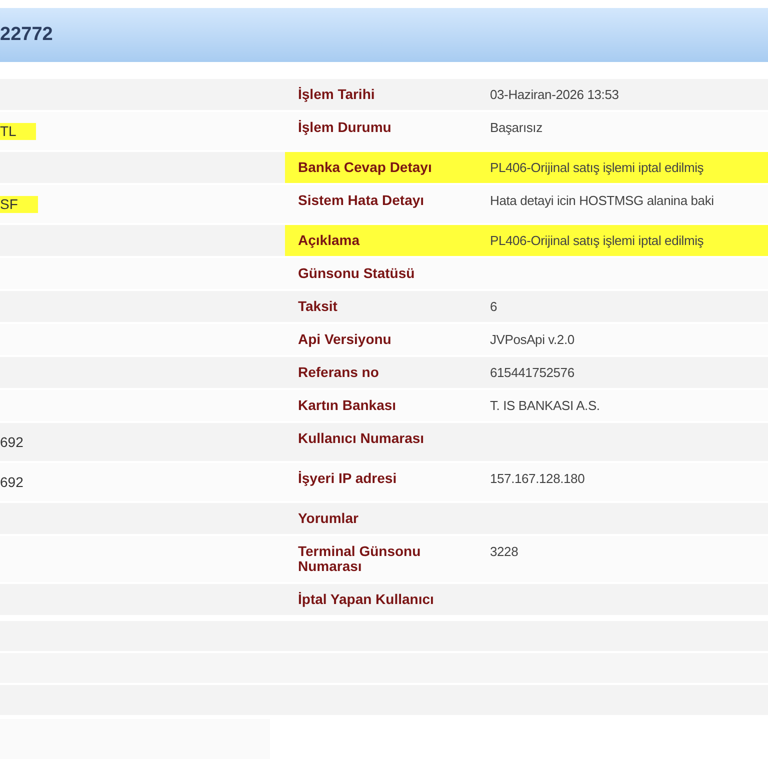 The height and width of the screenshot is (768, 768). I want to click on field-label: Kullanıcı Numarası, so click(362, 438).